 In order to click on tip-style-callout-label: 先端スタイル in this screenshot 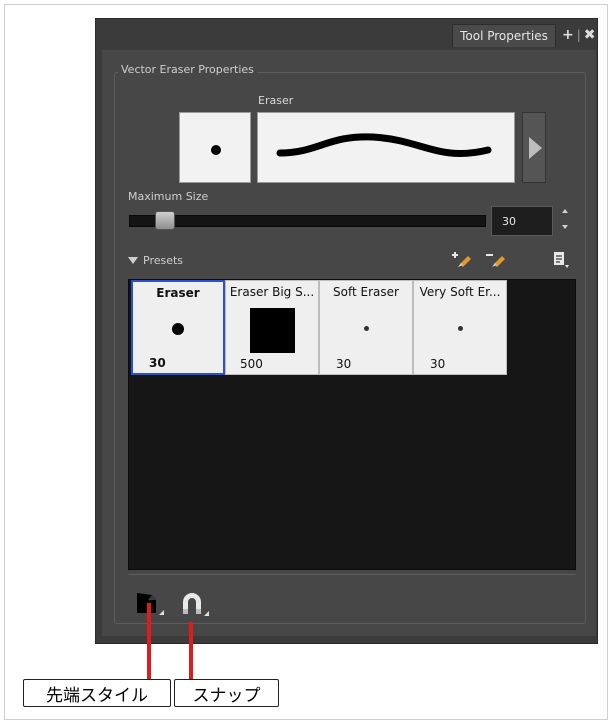, I will do `click(97, 693)`.